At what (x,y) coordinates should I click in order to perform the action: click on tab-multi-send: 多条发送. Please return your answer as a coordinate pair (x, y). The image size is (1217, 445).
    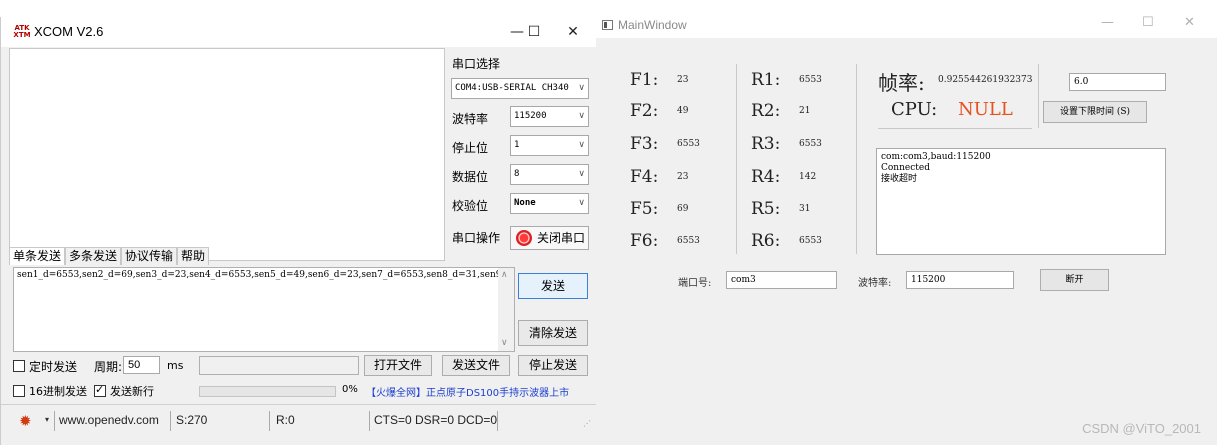
    Looking at the image, I should click on (93, 256).